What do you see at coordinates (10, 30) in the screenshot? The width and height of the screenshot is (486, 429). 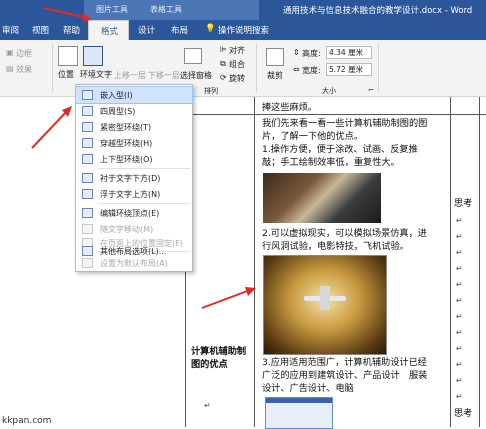 I see `tab-review: 审阅` at bounding box center [10, 30].